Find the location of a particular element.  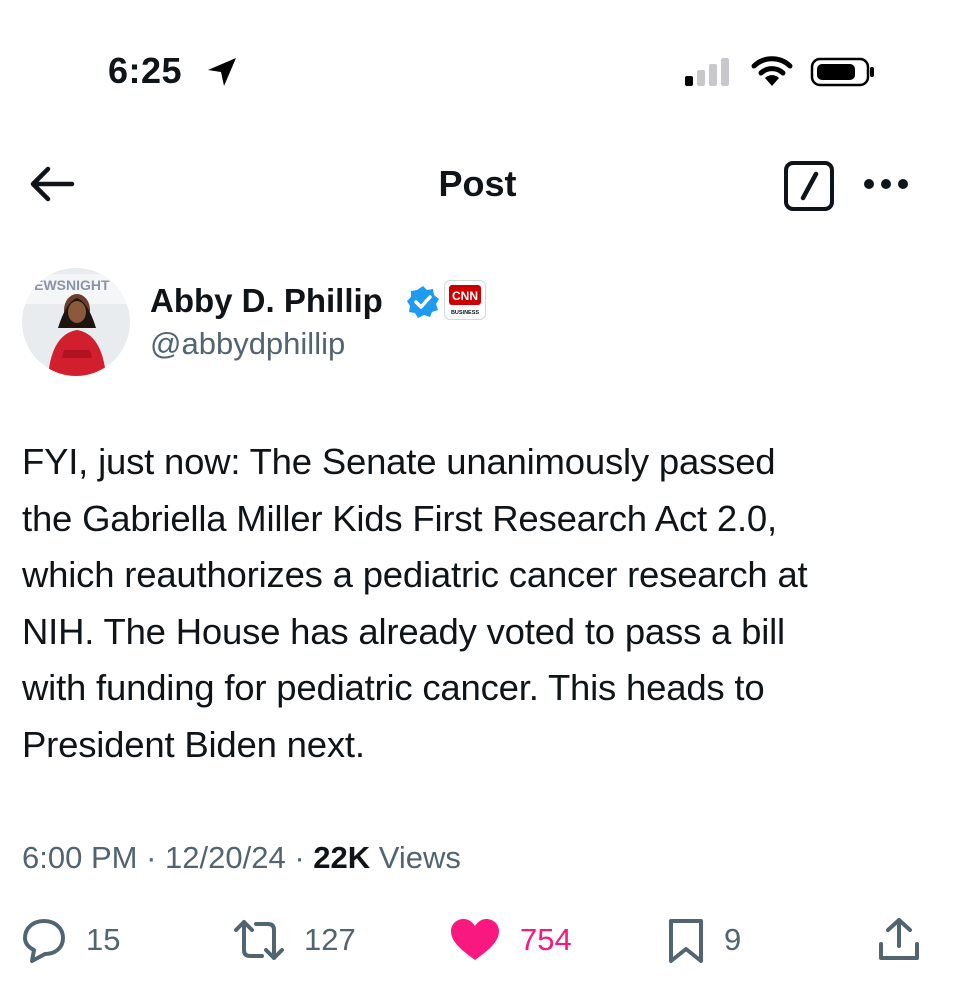

bookmark-count: 9 is located at coordinates (733, 939).